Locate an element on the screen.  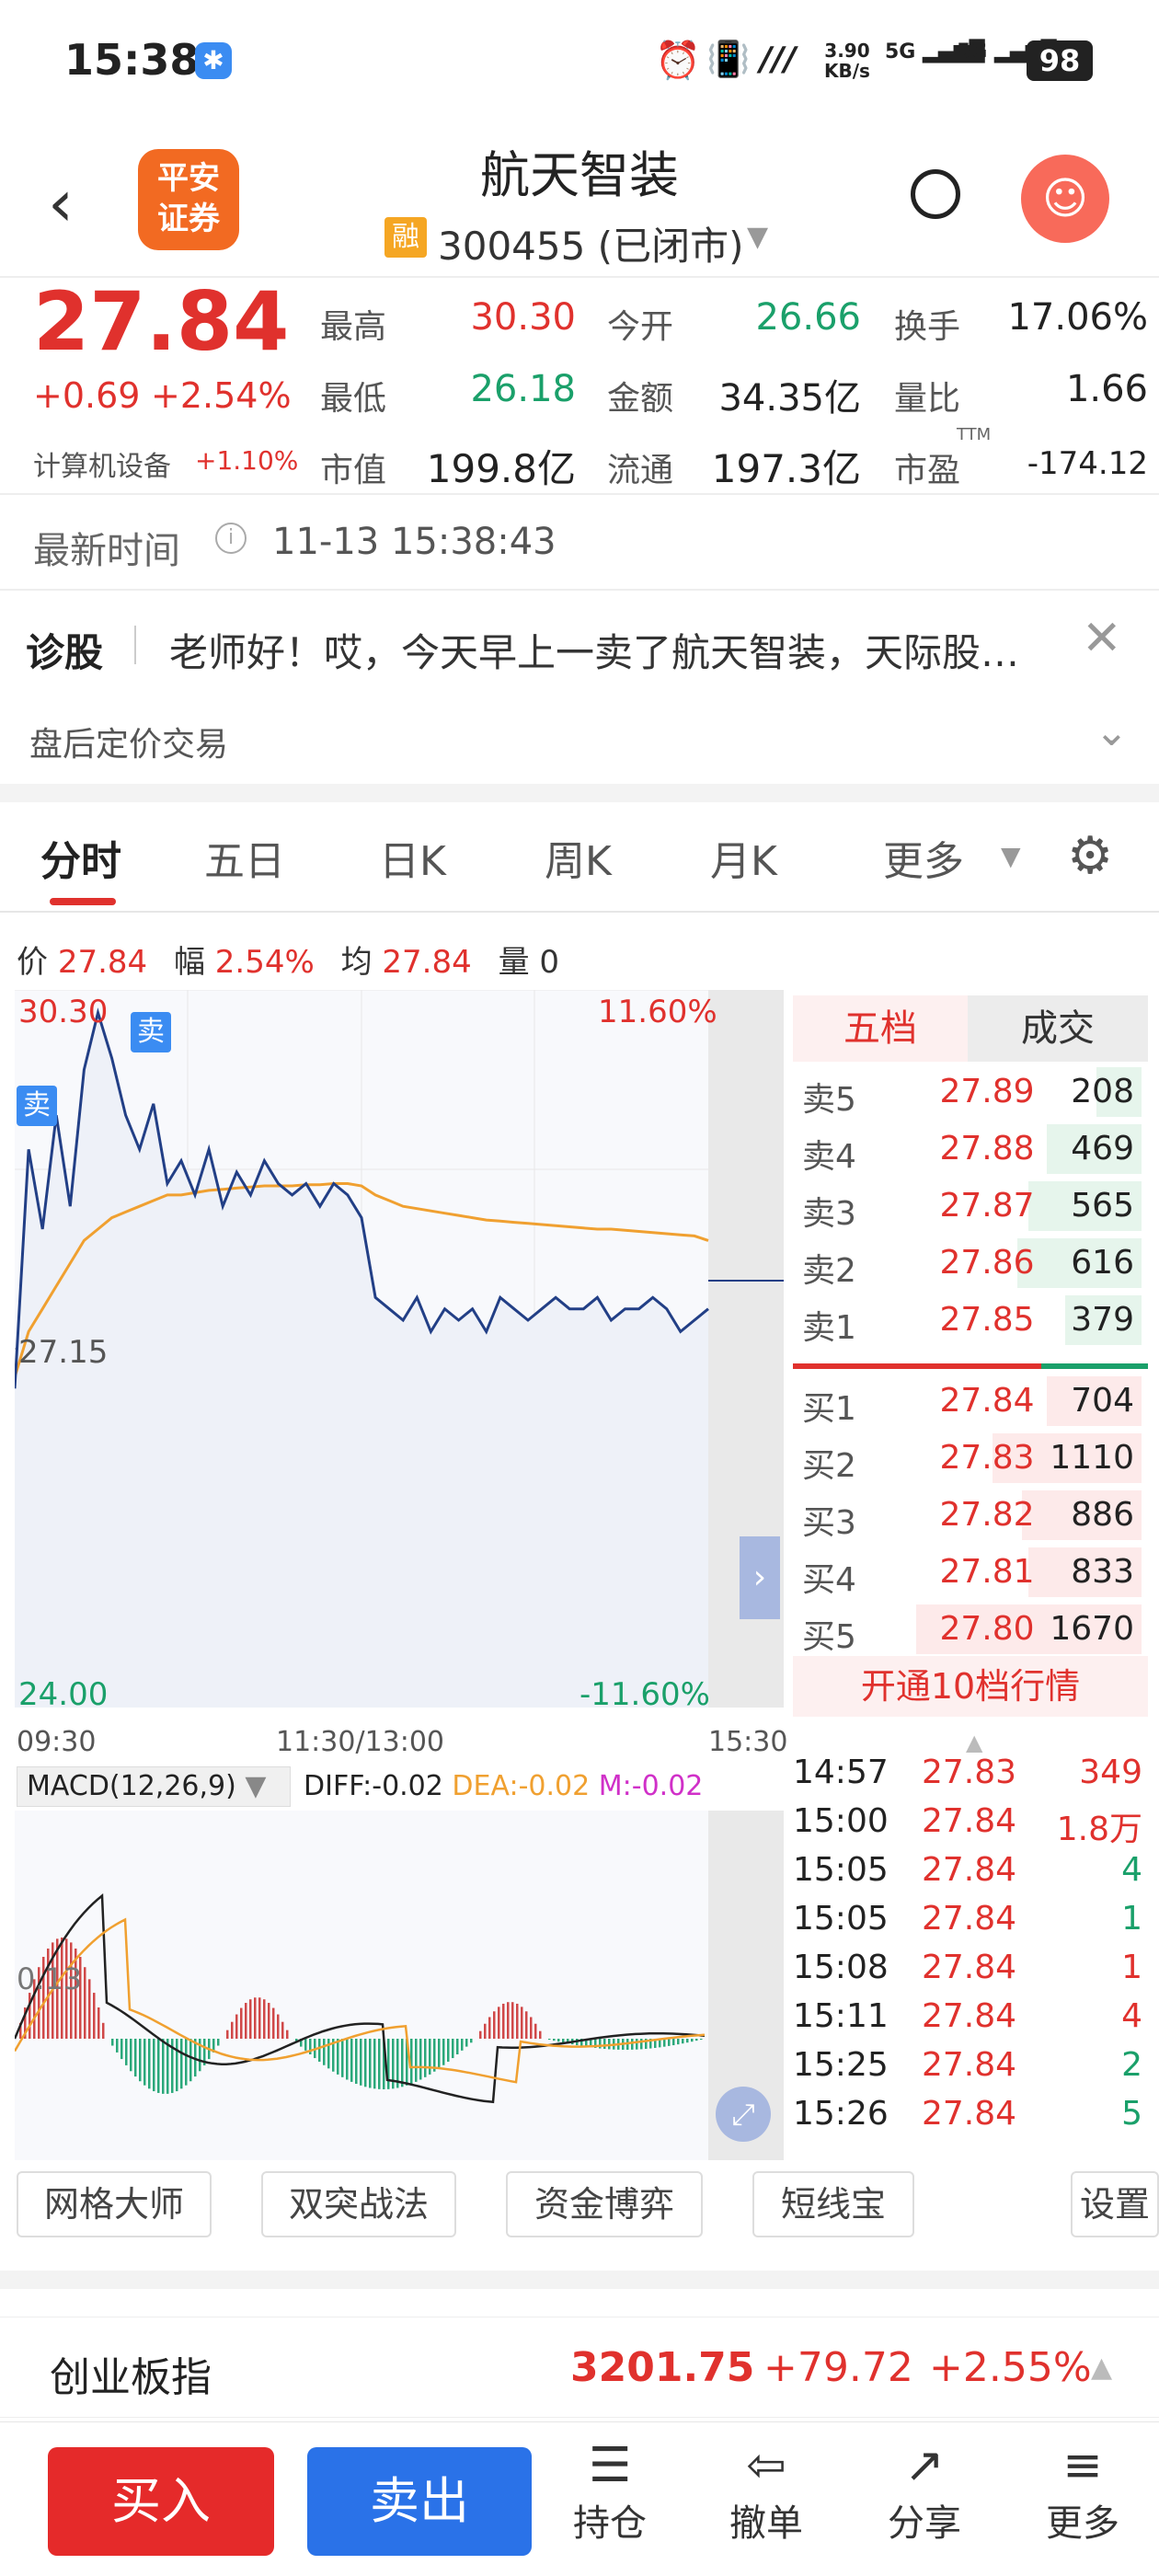
tab-orderbook: 五档 is located at coordinates (880, 1028).